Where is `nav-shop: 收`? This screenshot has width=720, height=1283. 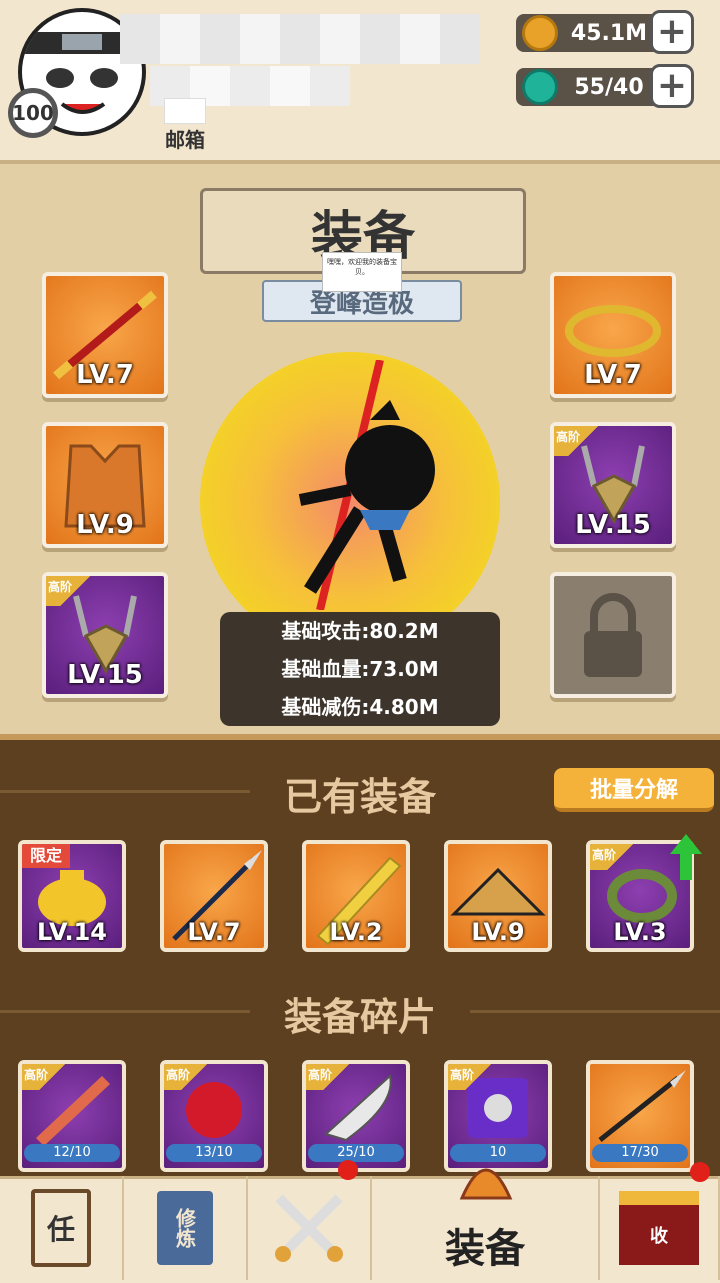 nav-shop: 收 is located at coordinates (660, 1228).